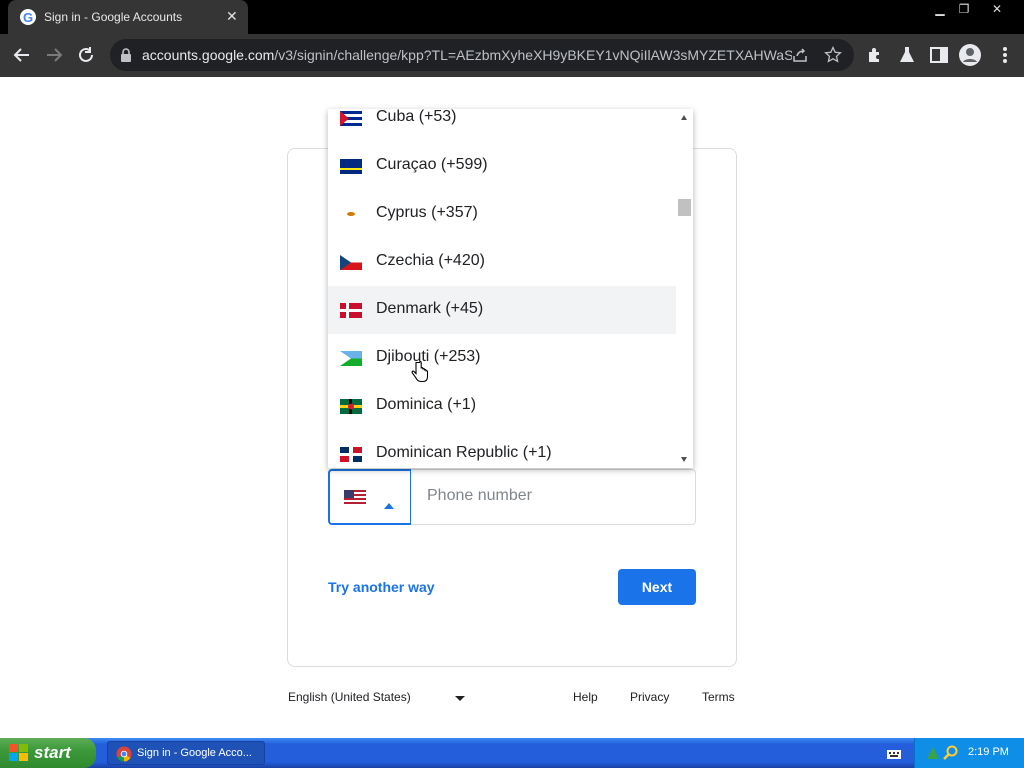 Image resolution: width=1024 pixels, height=768 pixels. Describe the element at coordinates (502, 214) in the screenshot. I see `country-option-cyprus: Cyprus (+357)` at that location.